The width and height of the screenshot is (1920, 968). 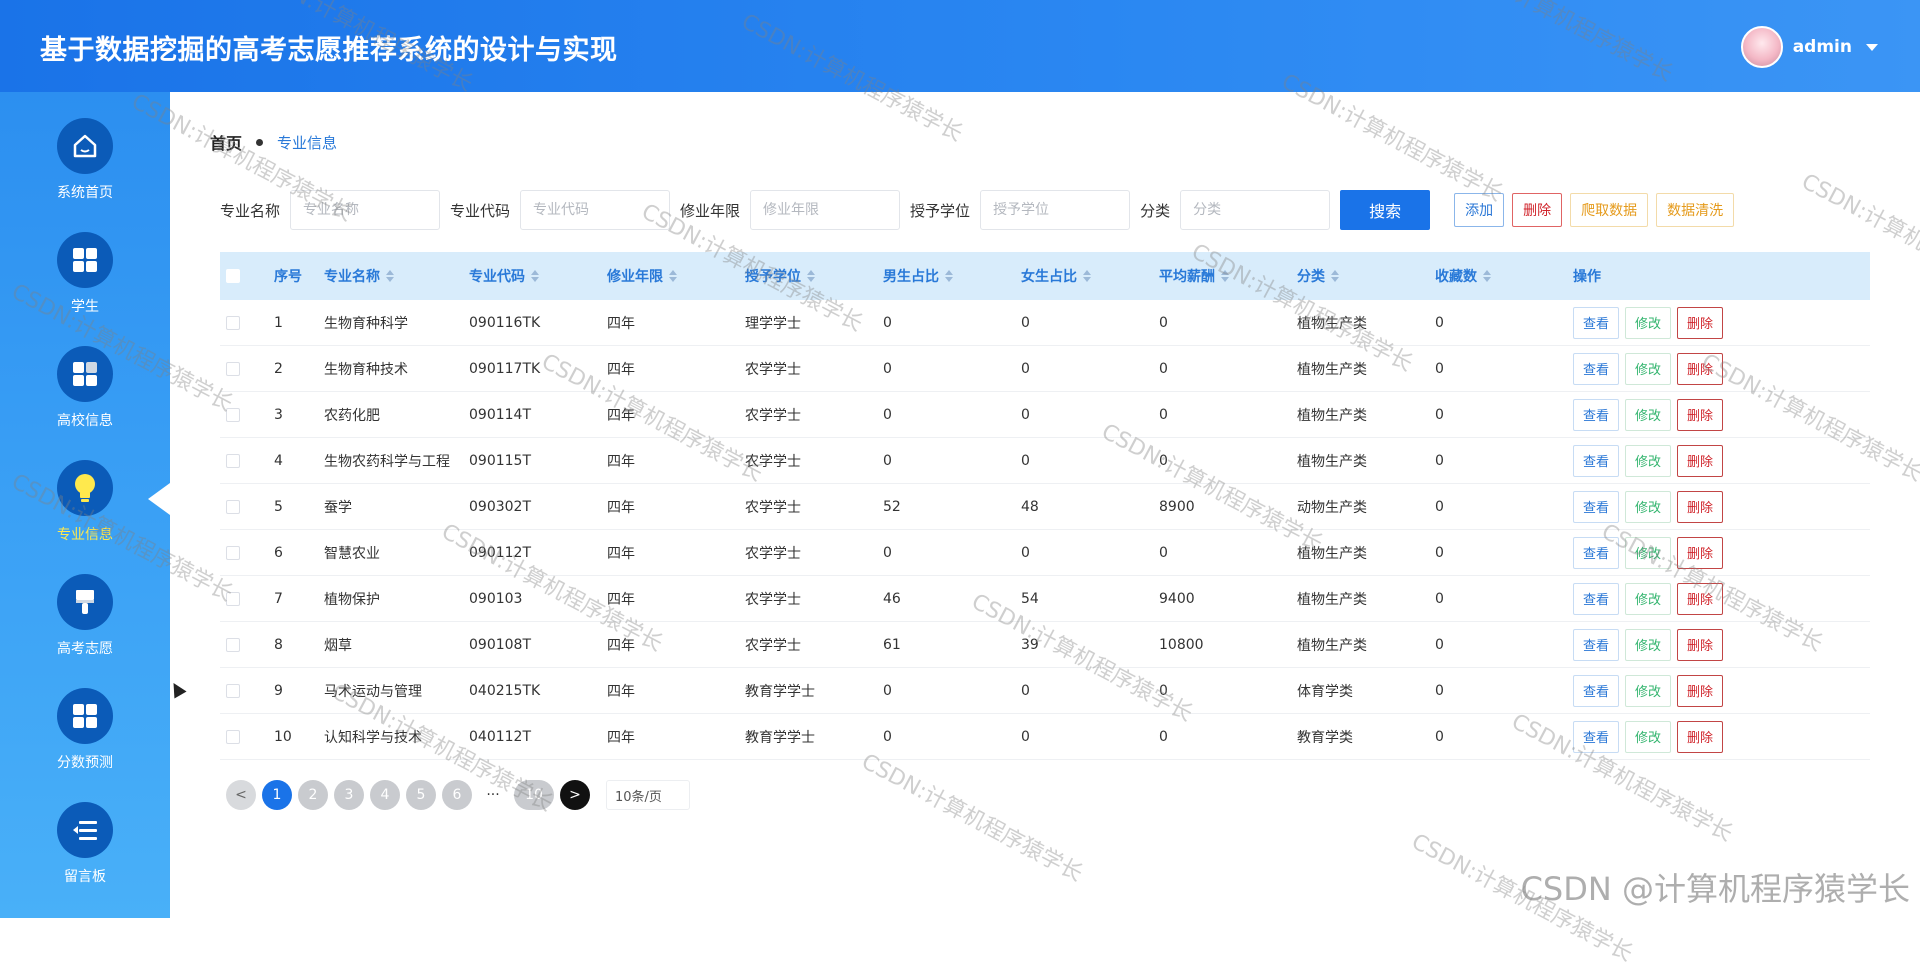 What do you see at coordinates (85, 743) in the screenshot?
I see `sidebar-item-score-prediction: 分数预测` at bounding box center [85, 743].